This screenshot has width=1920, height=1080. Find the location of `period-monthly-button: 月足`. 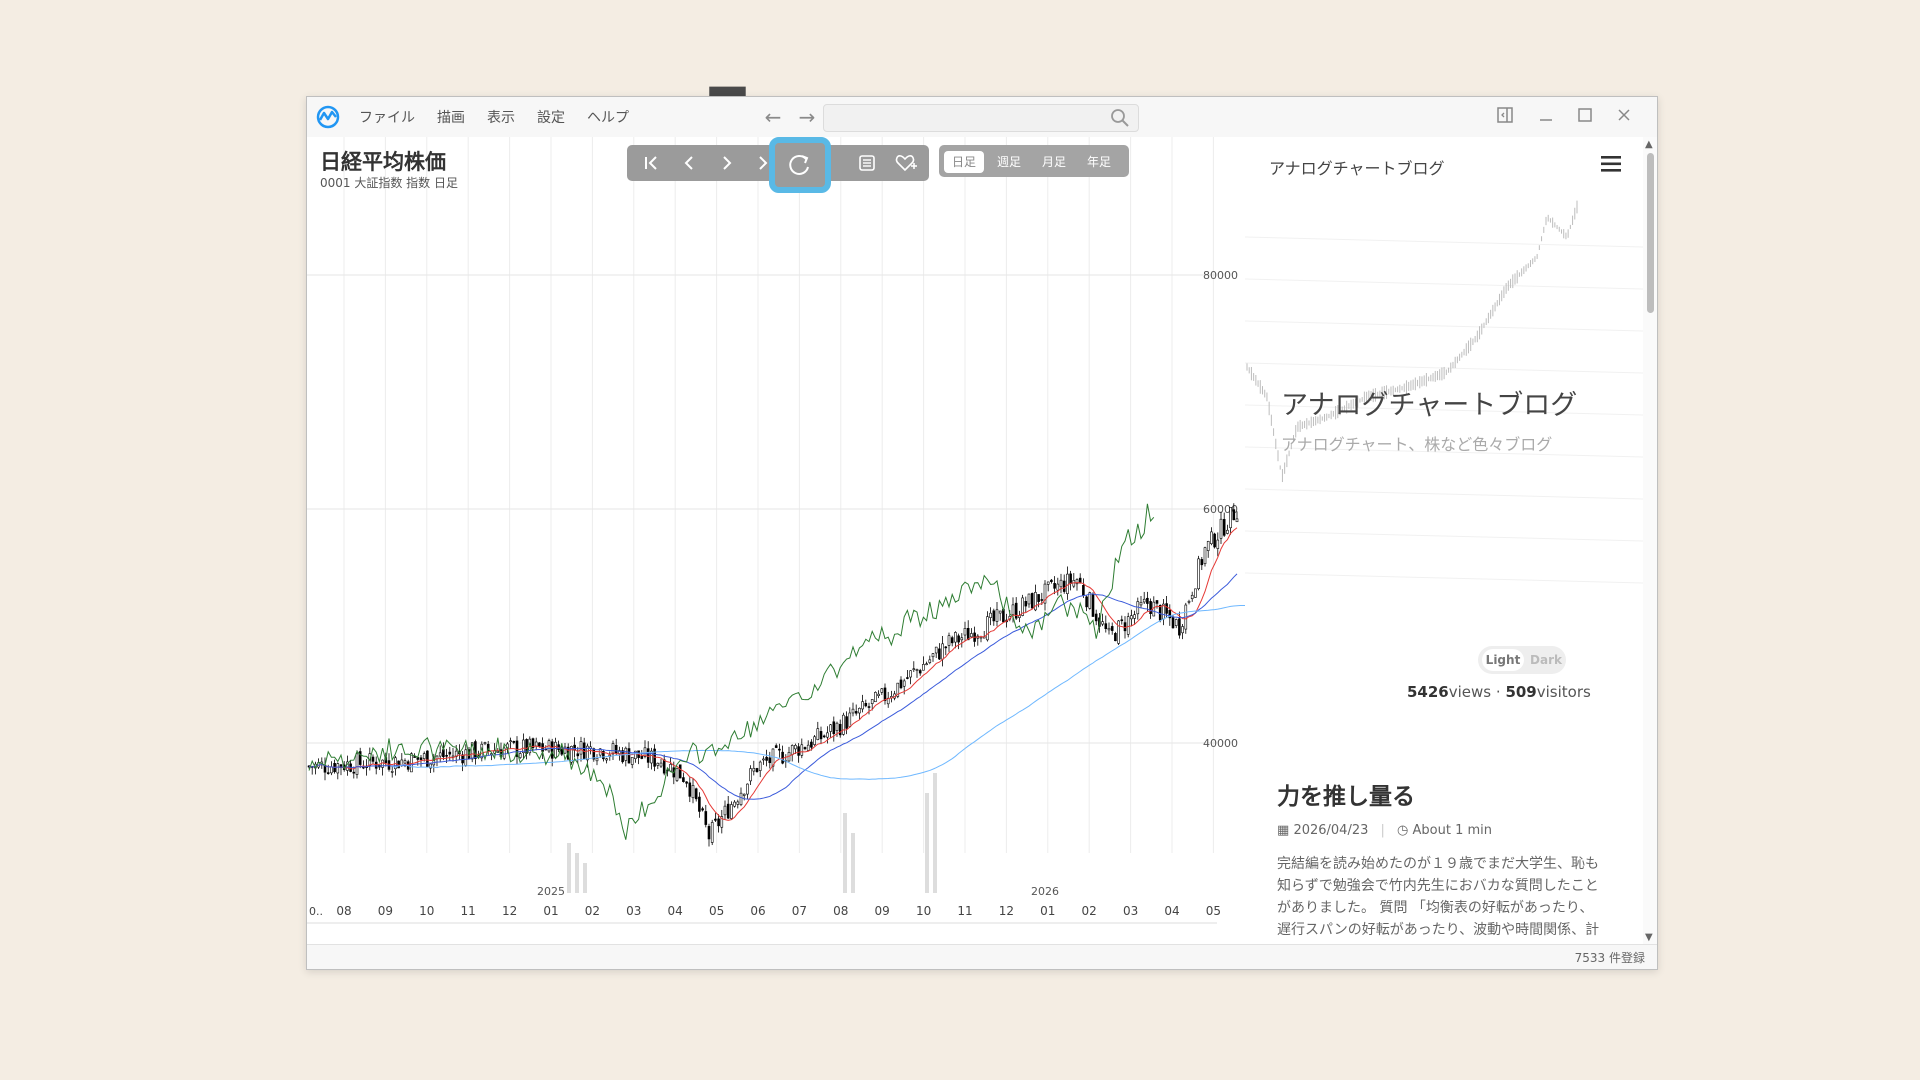

period-monthly-button: 月足 is located at coordinates (1054, 162).